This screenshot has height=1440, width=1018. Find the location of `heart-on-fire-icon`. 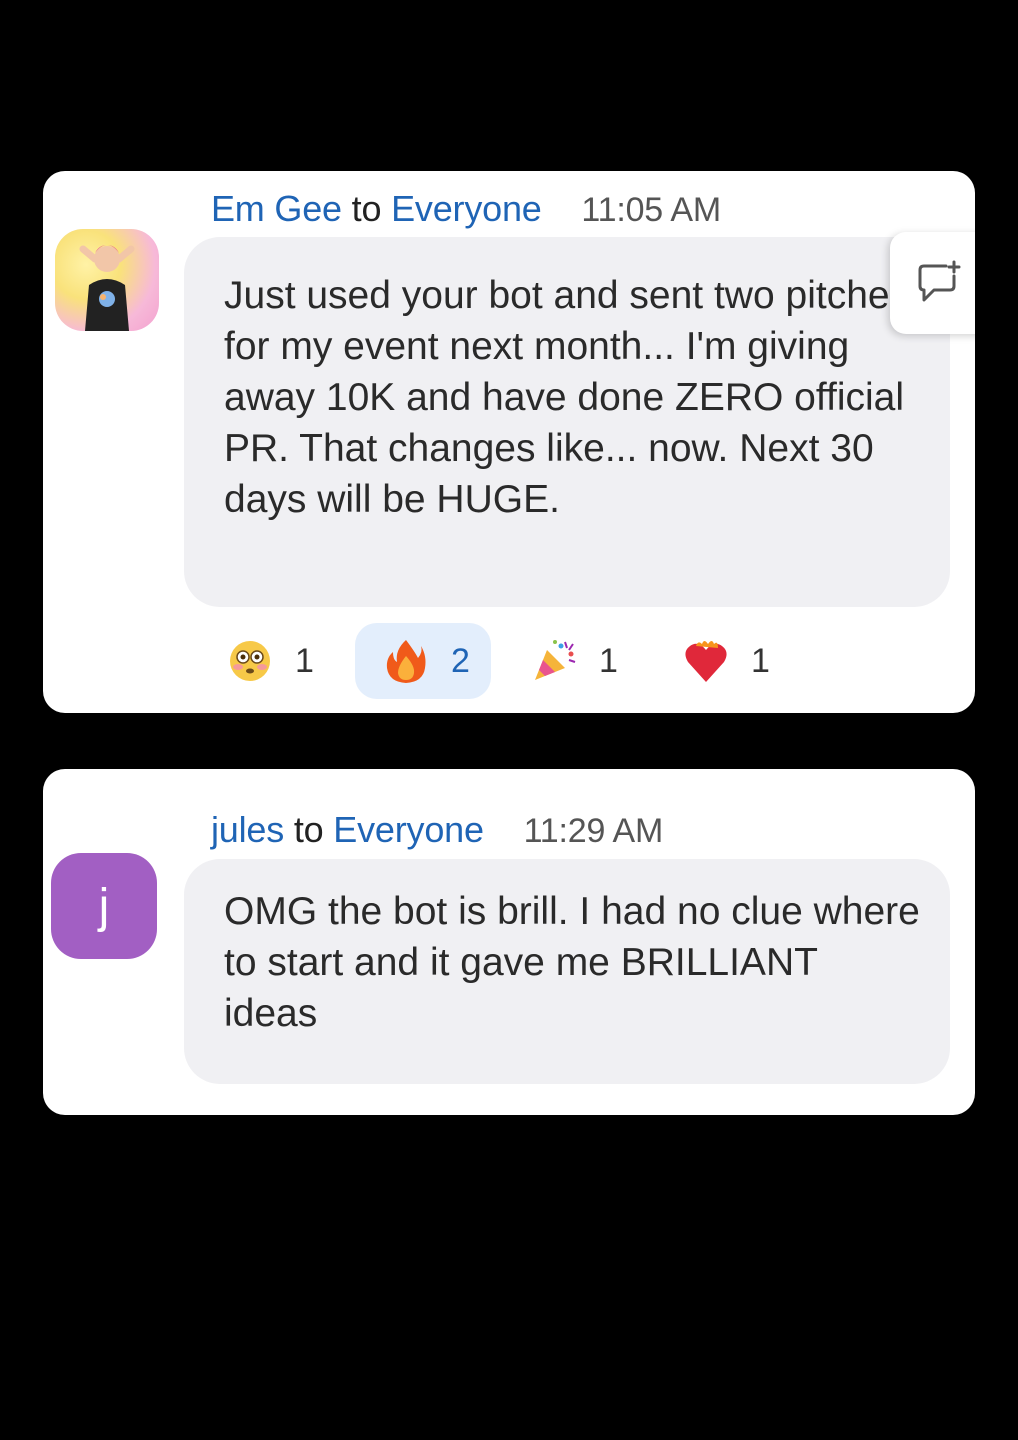

heart-on-fire-icon is located at coordinates (706, 661).